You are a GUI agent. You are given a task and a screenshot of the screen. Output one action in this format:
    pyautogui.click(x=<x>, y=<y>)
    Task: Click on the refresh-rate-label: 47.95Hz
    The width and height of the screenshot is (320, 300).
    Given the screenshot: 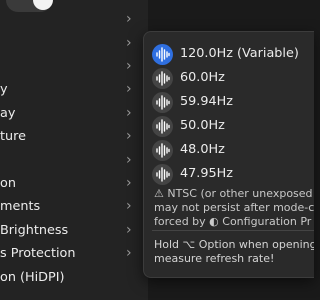 What is the action you would take?
    pyautogui.click(x=206, y=173)
    